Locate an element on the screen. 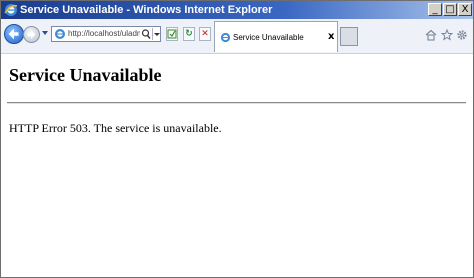 The image size is (474, 278). tools-gear-icon is located at coordinates (462, 35).